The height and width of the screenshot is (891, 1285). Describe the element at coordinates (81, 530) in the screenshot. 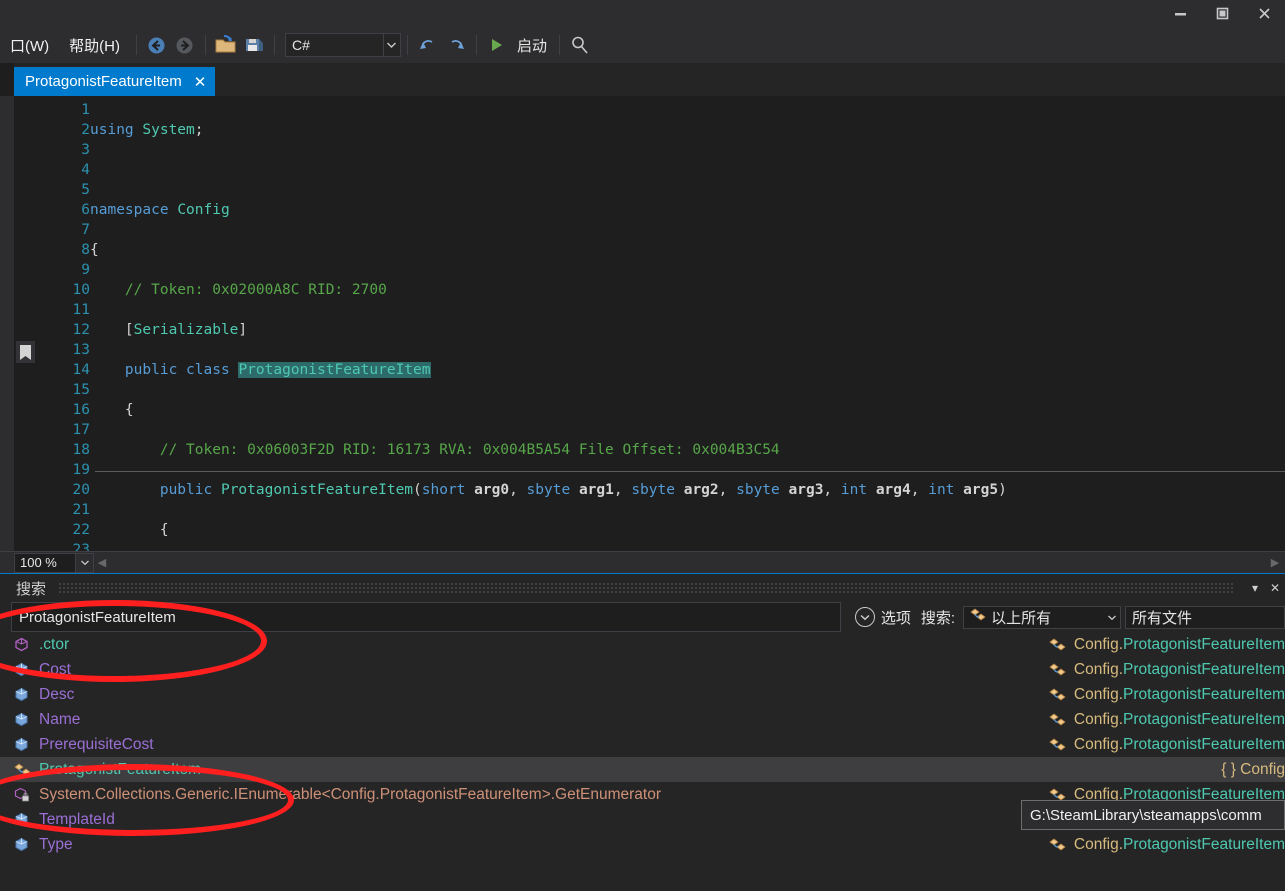

I see `line-number: 22` at that location.